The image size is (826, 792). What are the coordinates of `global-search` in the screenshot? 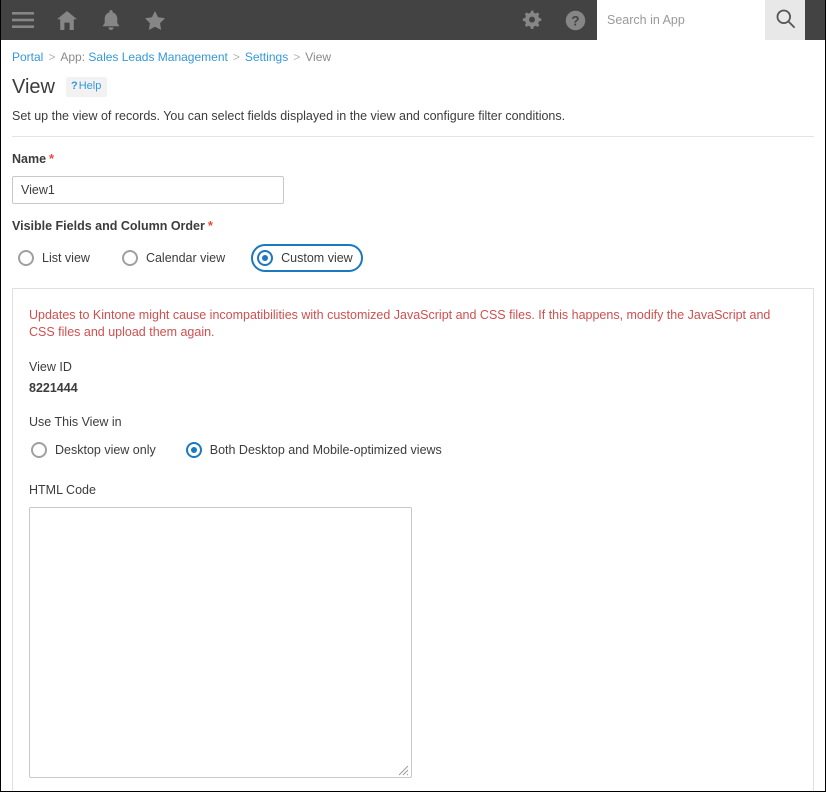 It's located at (701, 20).